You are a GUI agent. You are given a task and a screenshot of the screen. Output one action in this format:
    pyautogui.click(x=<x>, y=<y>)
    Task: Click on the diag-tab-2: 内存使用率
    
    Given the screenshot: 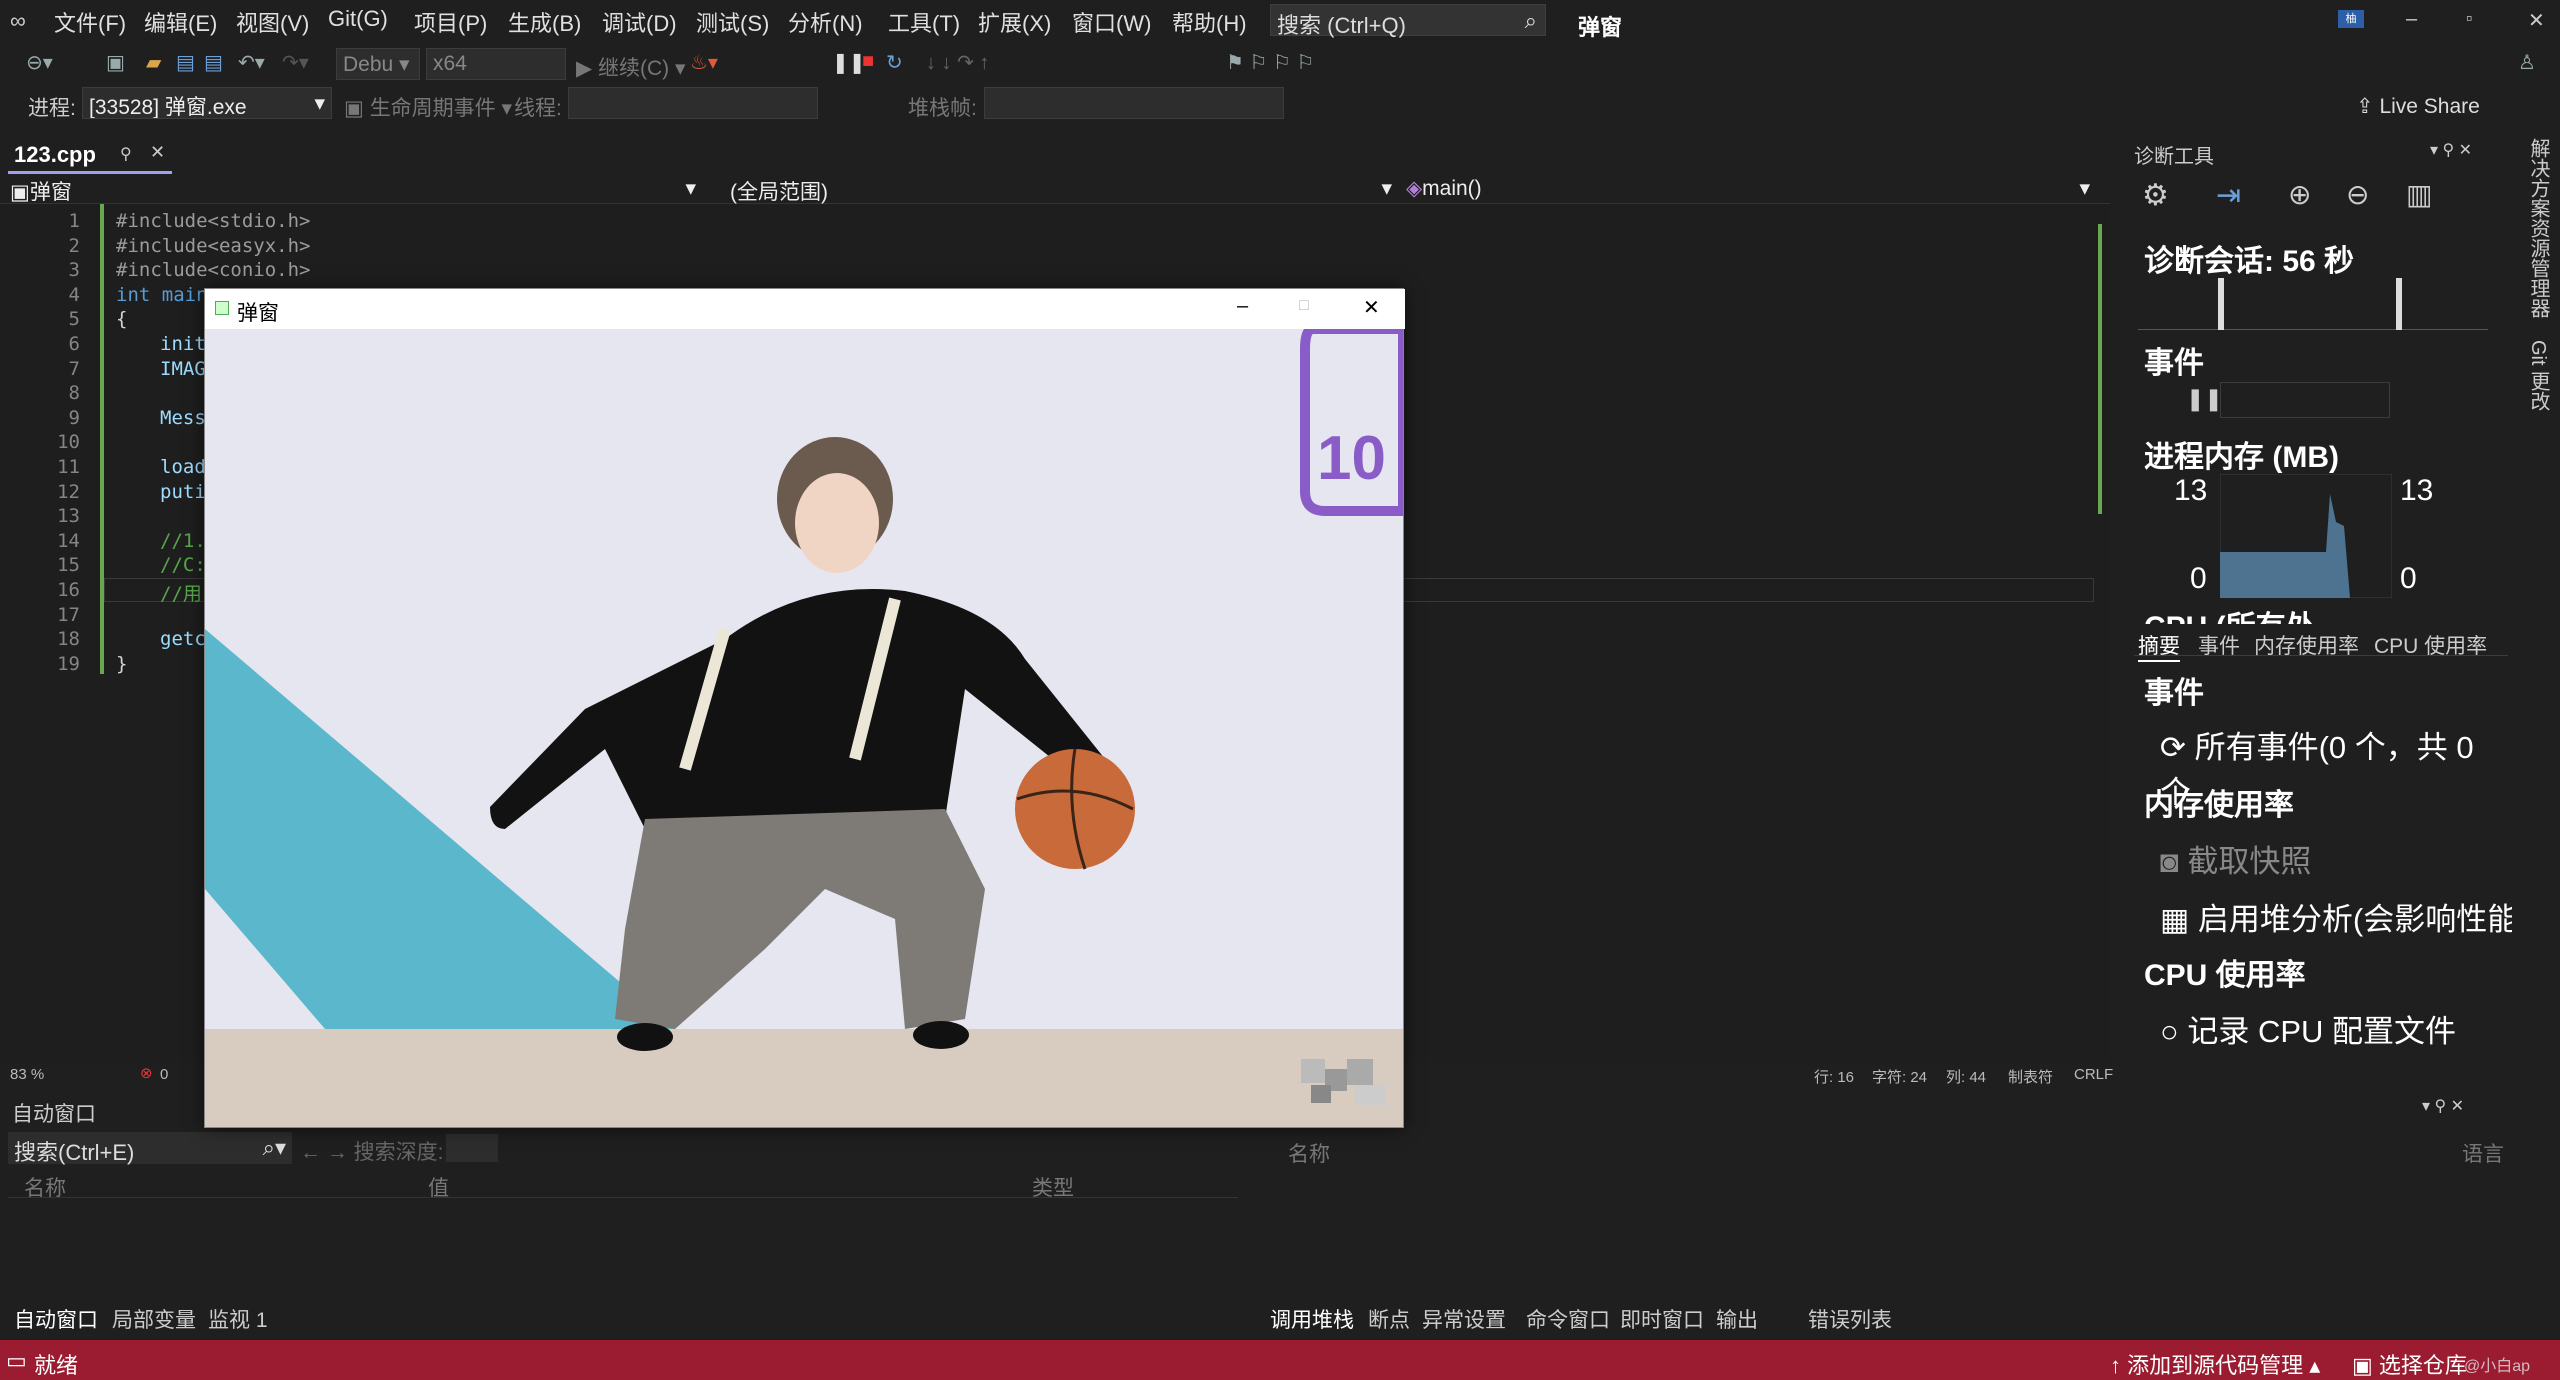 What is the action you would take?
    pyautogui.click(x=2306, y=645)
    